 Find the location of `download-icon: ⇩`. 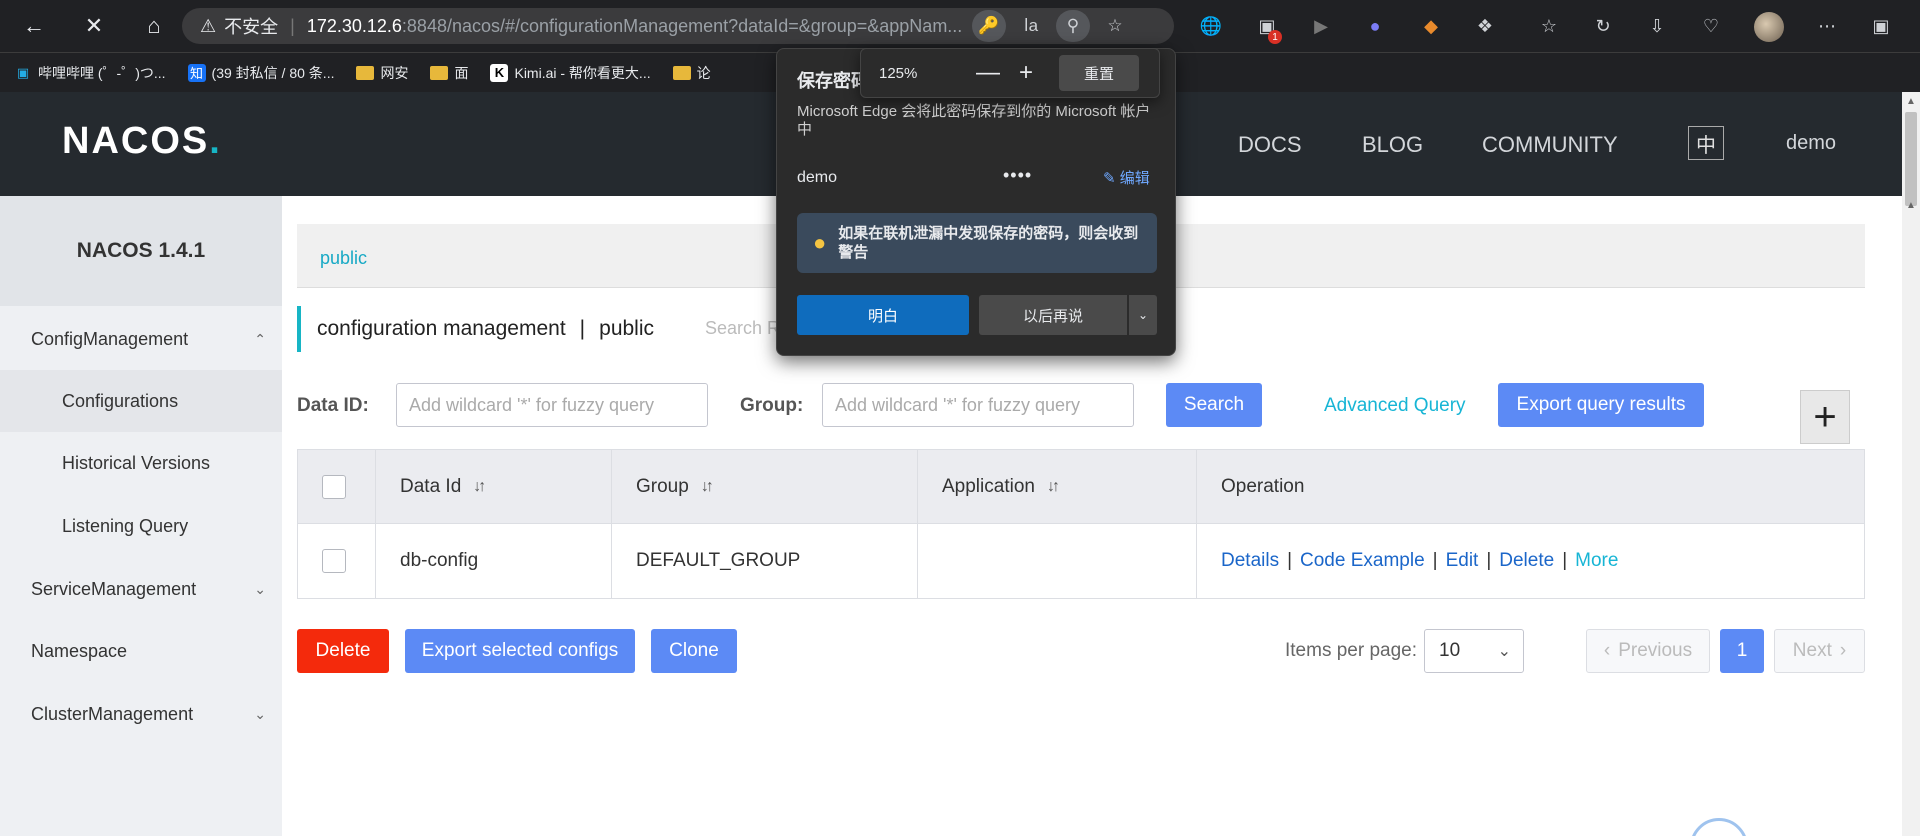

download-icon: ⇩ is located at coordinates (1657, 26).